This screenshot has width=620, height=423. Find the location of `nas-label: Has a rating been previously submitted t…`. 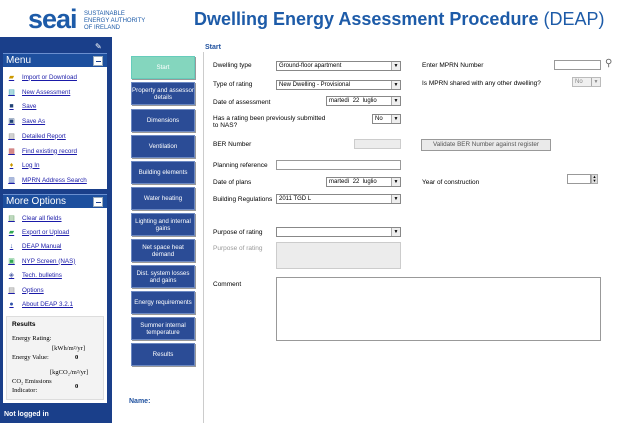

nas-label: Has a rating been previously submitted t… is located at coordinates (269, 122).